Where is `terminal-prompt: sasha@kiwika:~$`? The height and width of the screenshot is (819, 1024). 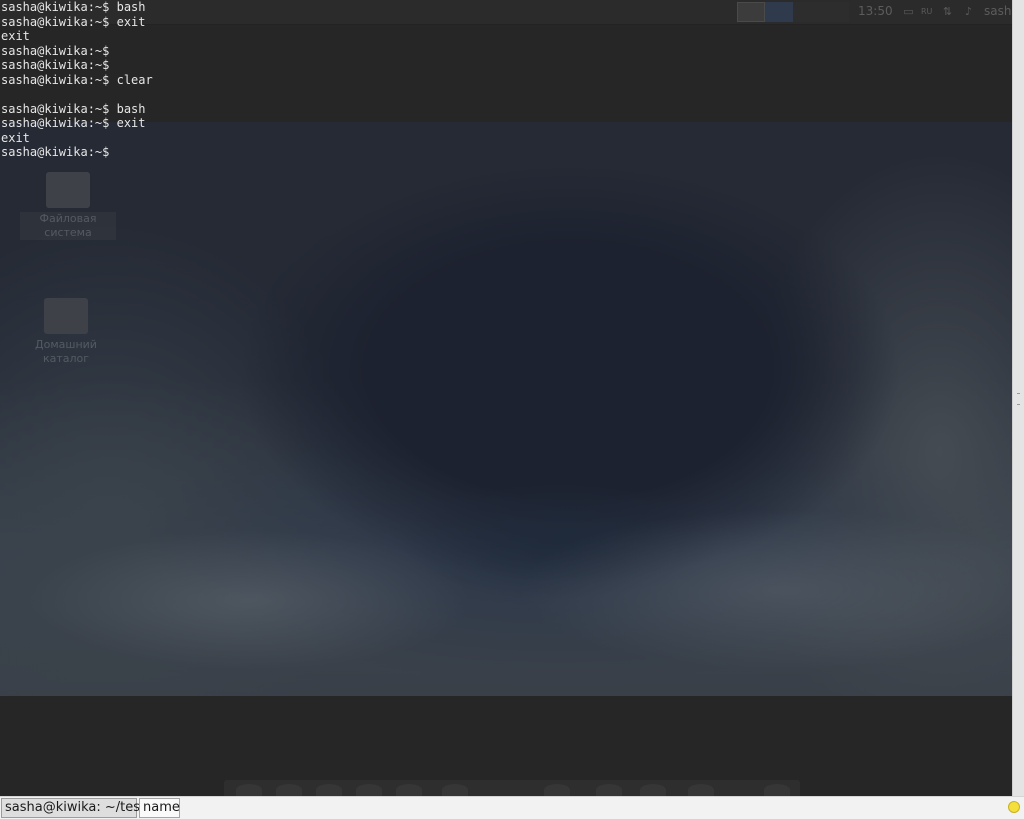
terminal-prompt: sasha@kiwika:~$ is located at coordinates (505, 152).